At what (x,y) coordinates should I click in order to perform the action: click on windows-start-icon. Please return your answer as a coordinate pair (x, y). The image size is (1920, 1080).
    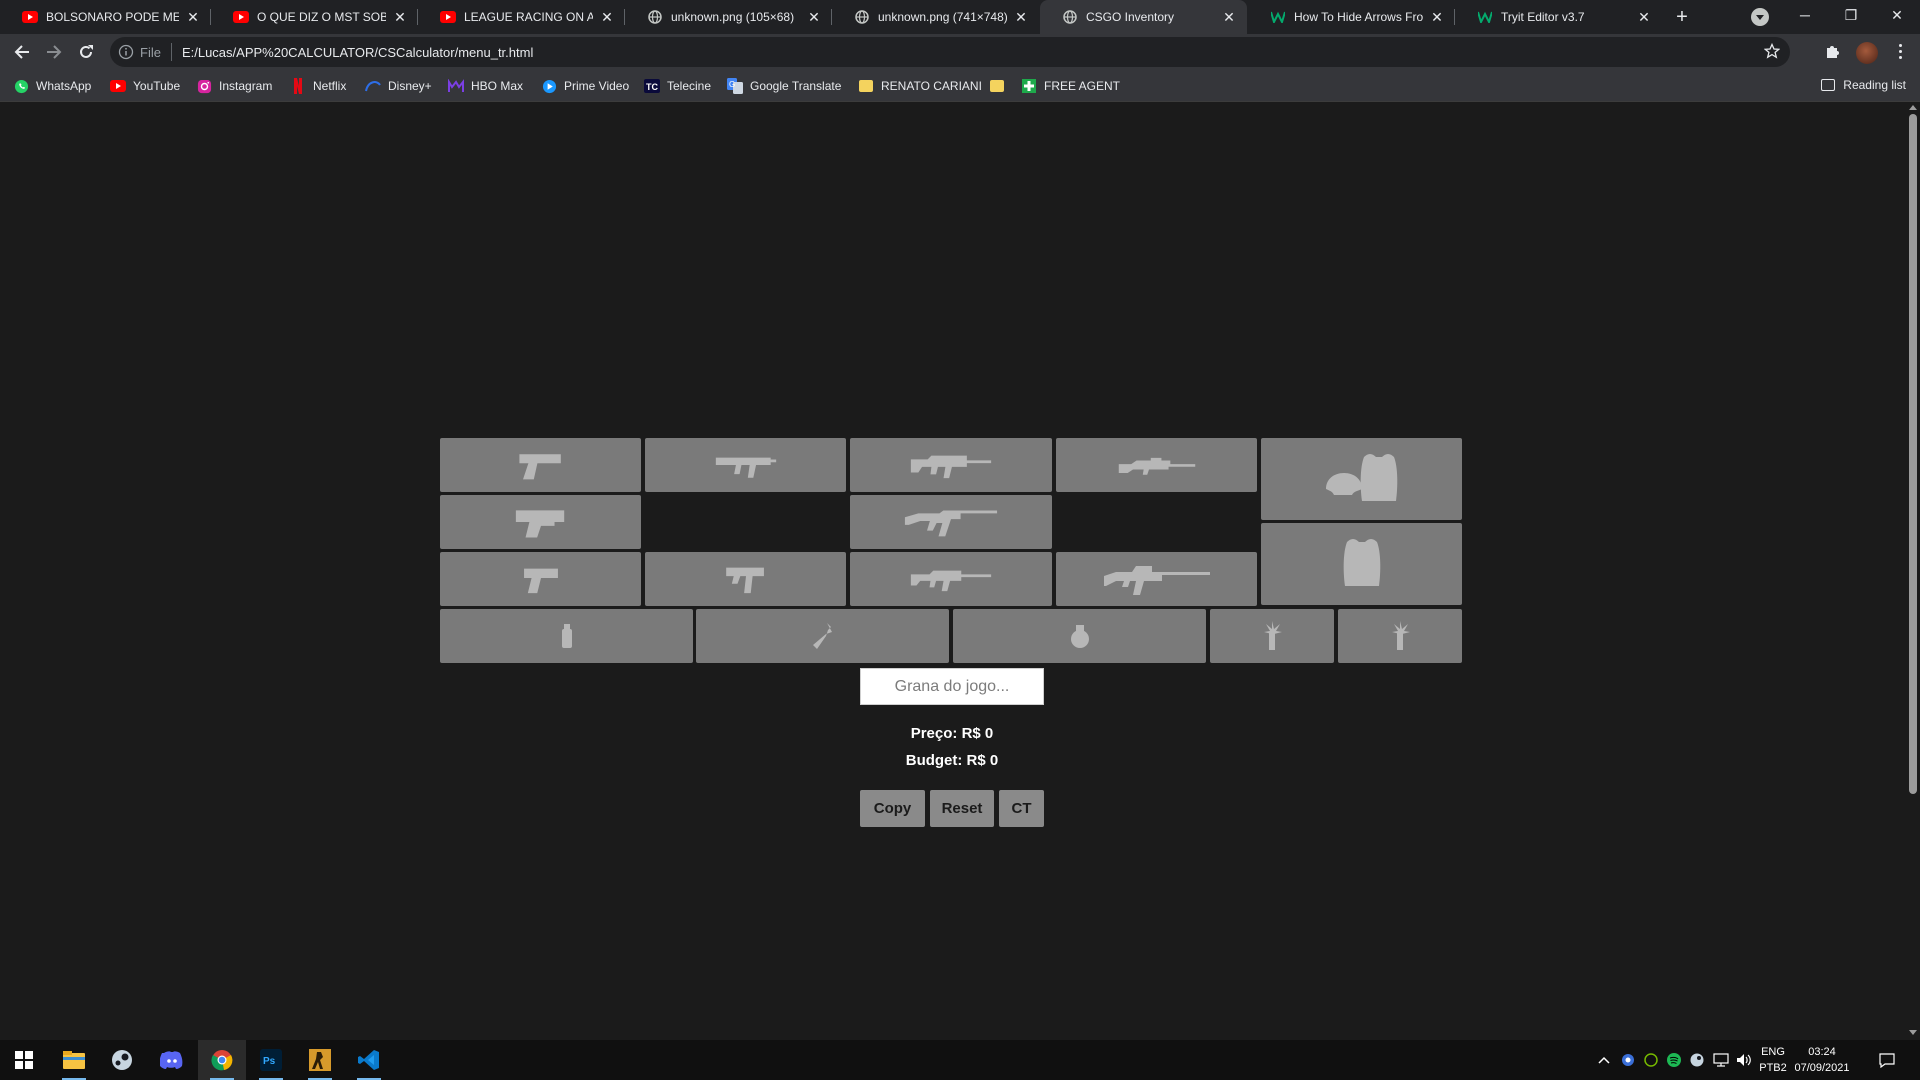
    Looking at the image, I should click on (24, 1060).